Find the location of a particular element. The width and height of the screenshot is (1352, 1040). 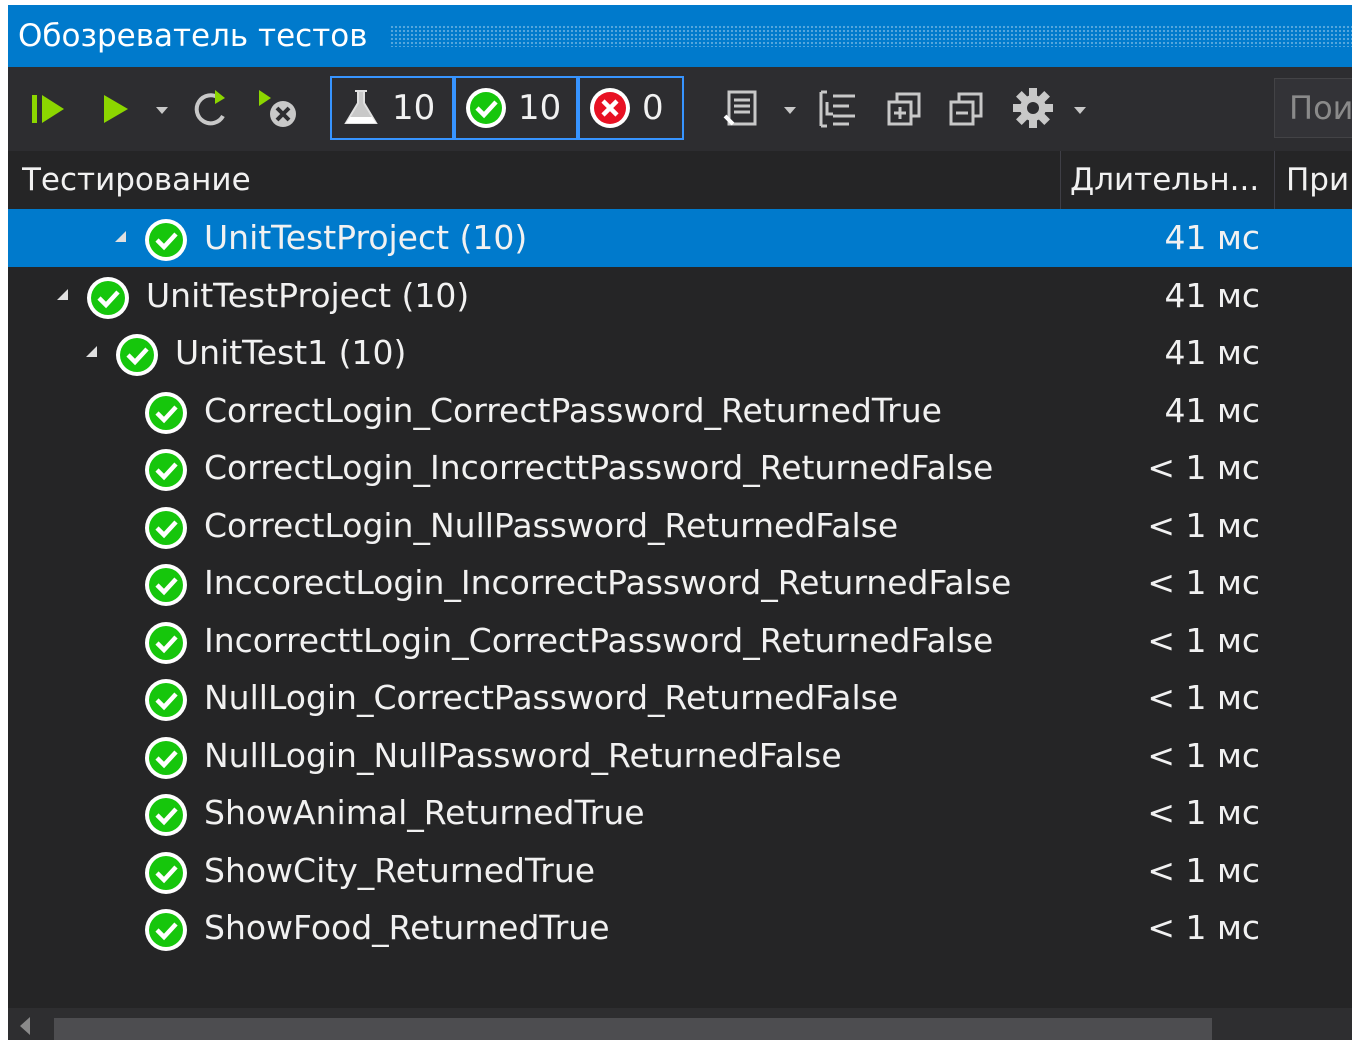

test-name: NullLogin_NullPassword_ReturnedFalse is located at coordinates (523, 755).